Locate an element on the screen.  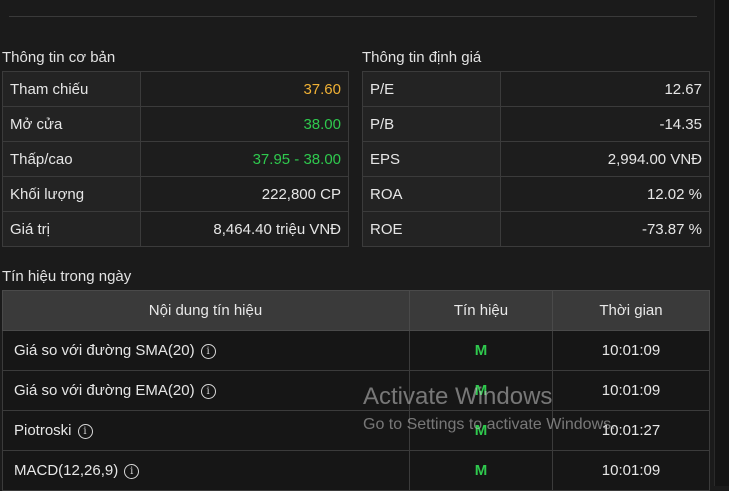
signal-time: 10:01:27 is located at coordinates (631, 430).